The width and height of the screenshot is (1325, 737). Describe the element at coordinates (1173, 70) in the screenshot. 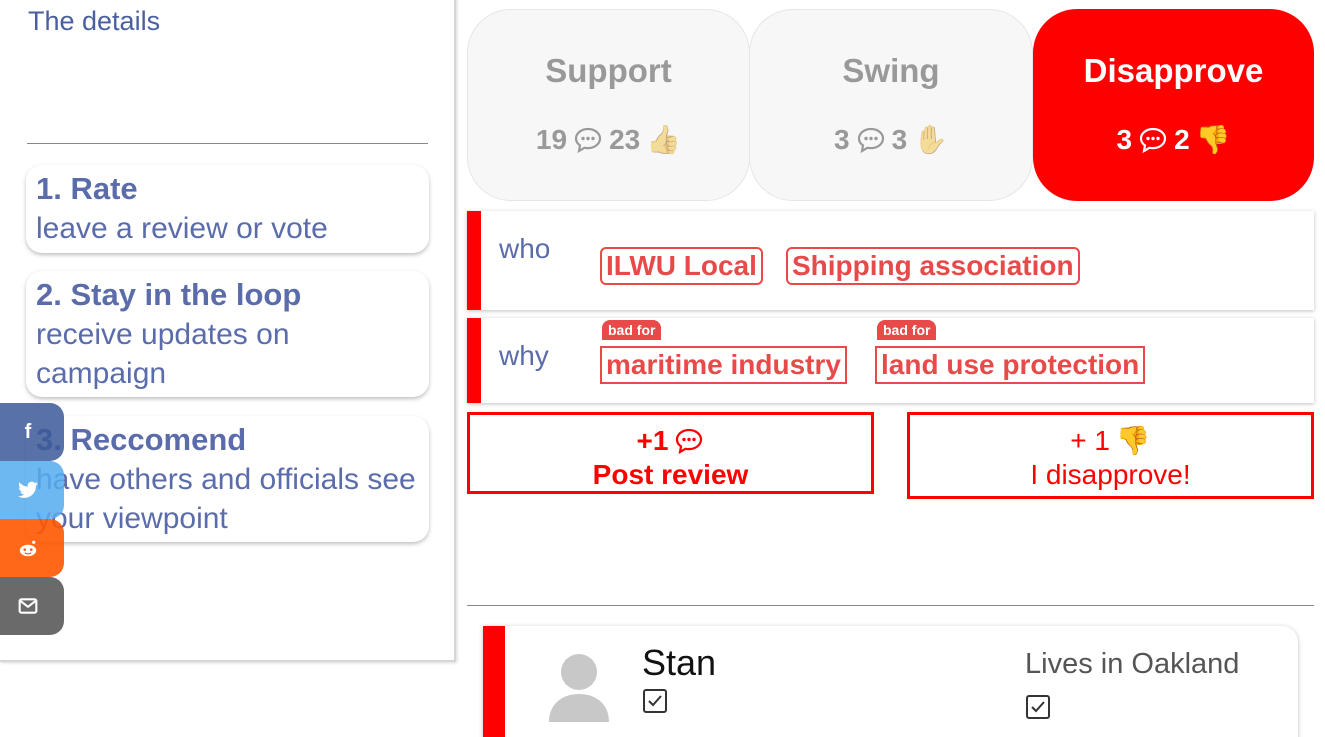

I see `vote-label: Disapprove` at that location.